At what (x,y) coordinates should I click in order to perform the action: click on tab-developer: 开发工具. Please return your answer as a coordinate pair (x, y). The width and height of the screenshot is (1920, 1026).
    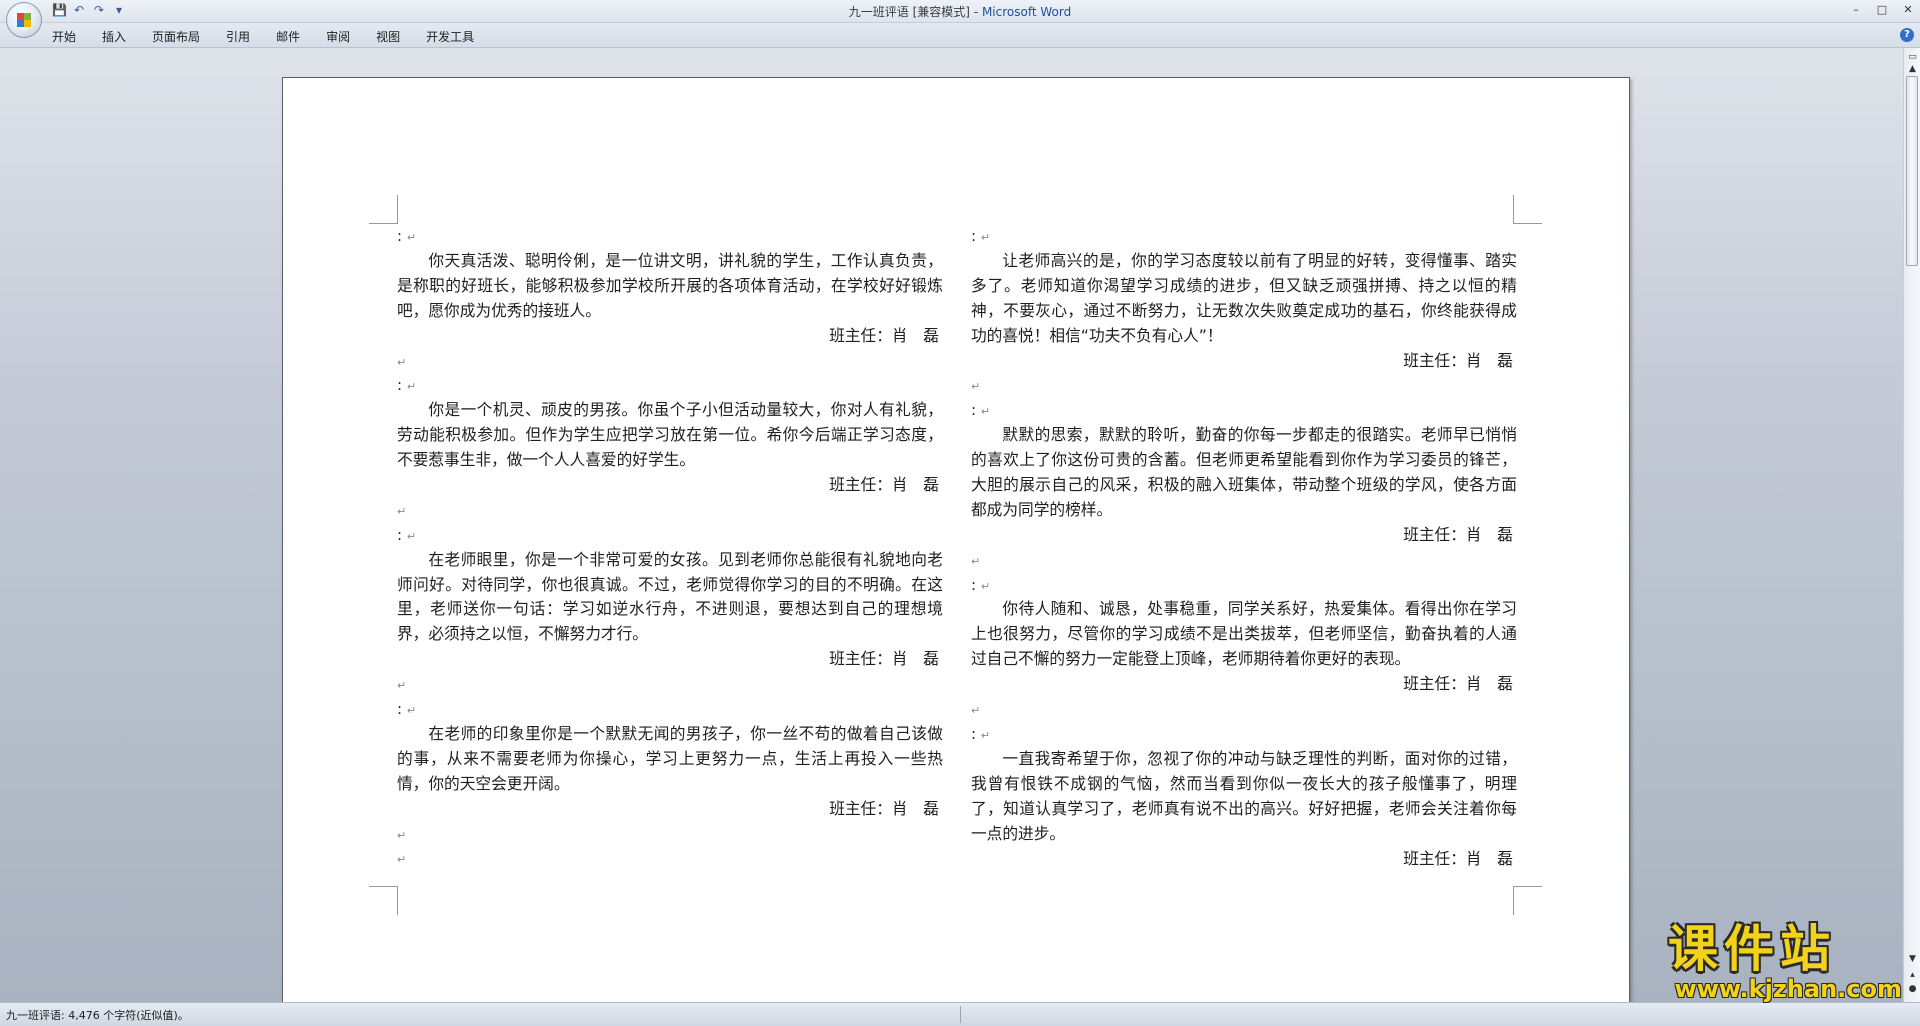
    Looking at the image, I should click on (450, 36).